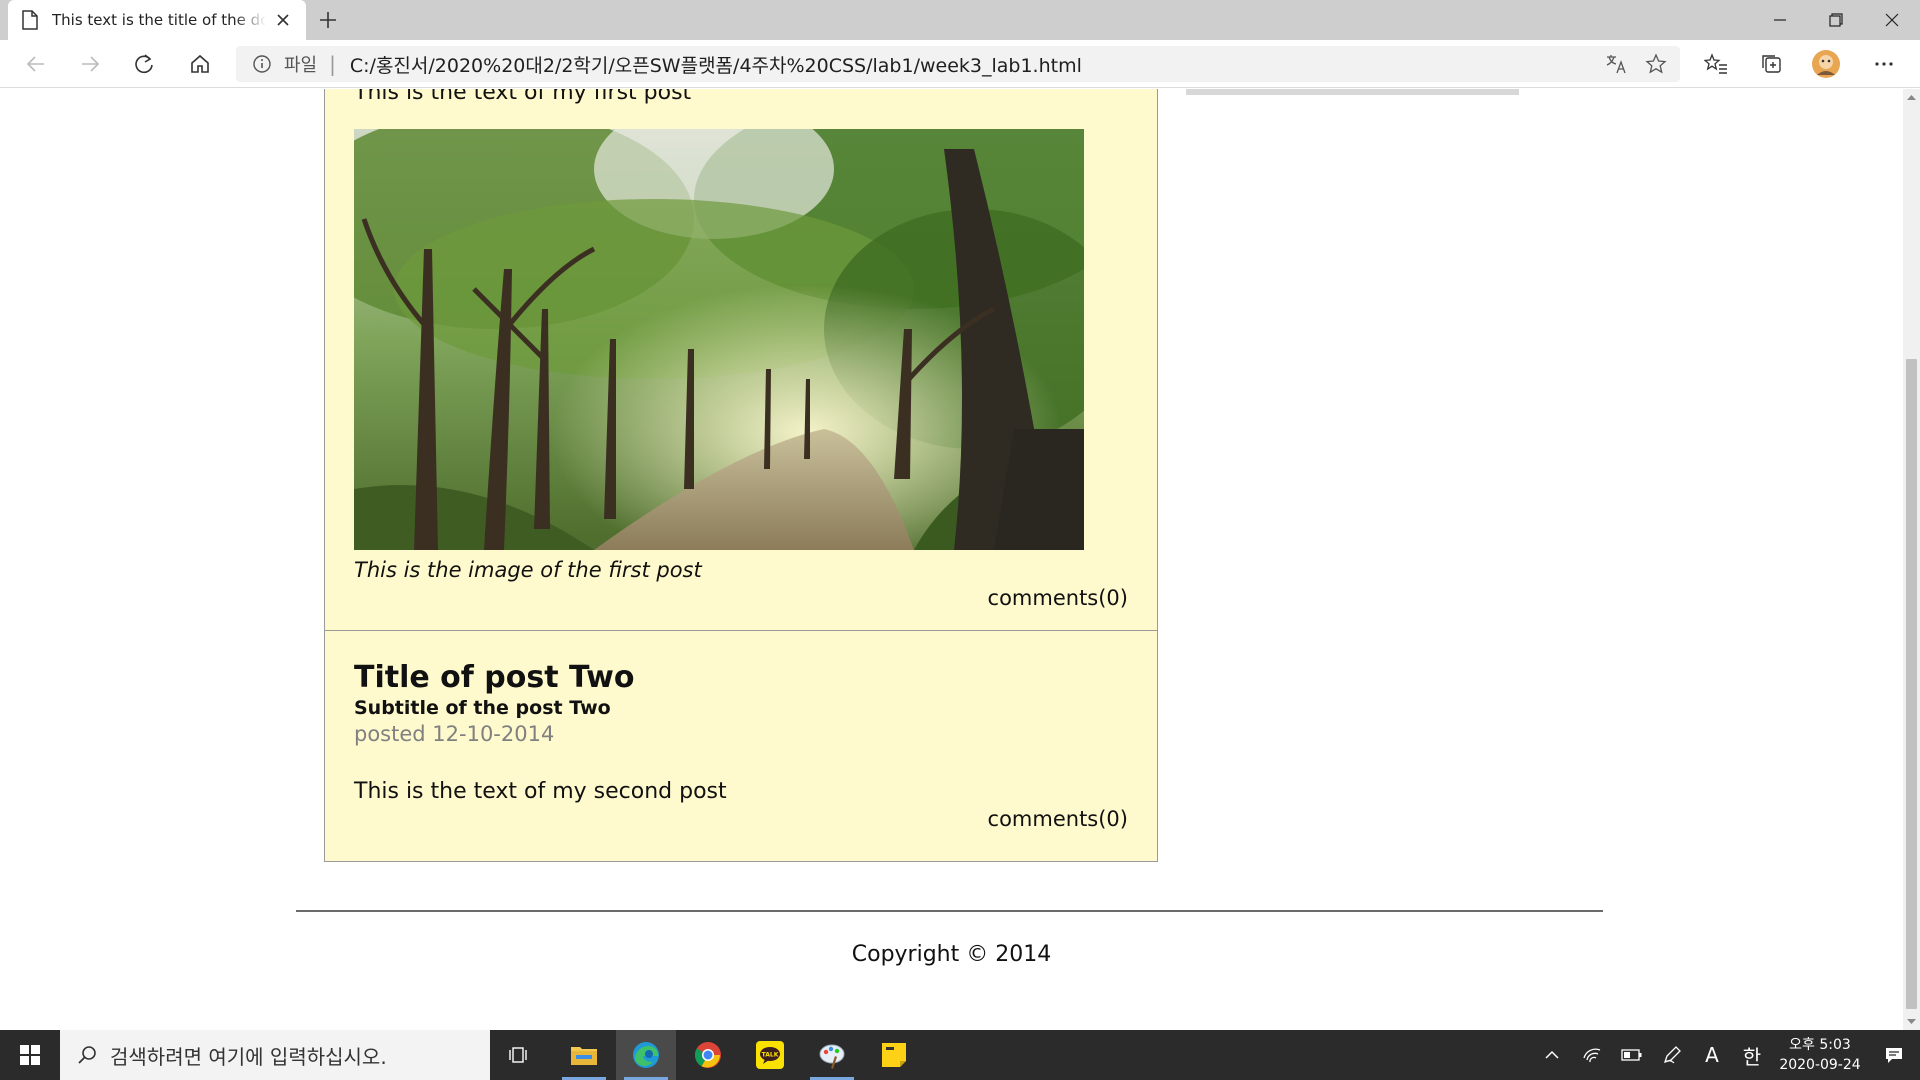  Describe the element at coordinates (328, 20) in the screenshot. I see `plus-icon` at that location.